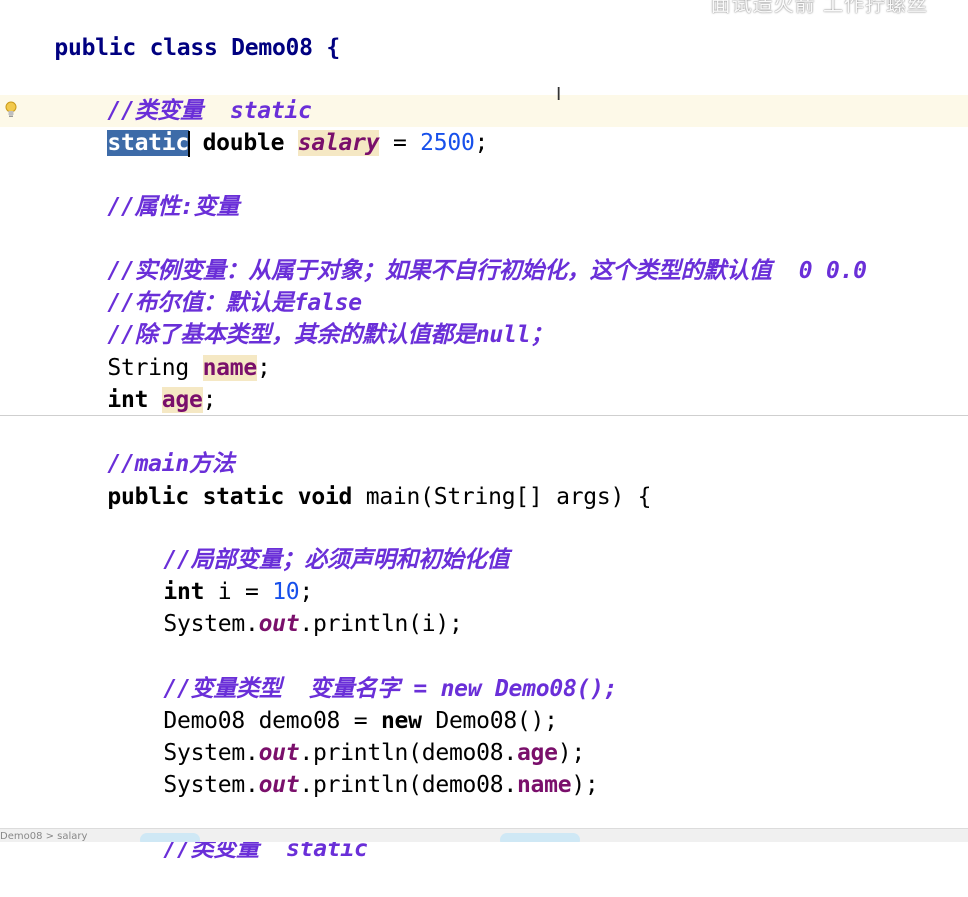  Describe the element at coordinates (338, 143) in the screenshot. I see `static-field-salary: salary` at that location.